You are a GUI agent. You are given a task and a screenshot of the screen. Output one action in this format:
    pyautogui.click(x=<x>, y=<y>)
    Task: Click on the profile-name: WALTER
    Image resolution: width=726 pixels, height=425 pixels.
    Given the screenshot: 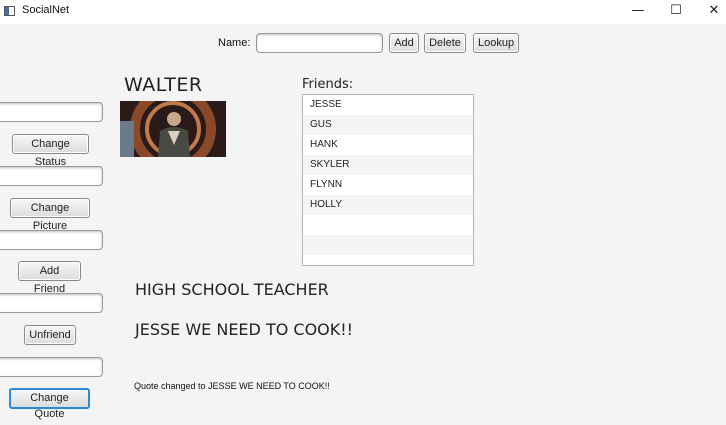 What is the action you would take?
    pyautogui.click(x=163, y=85)
    